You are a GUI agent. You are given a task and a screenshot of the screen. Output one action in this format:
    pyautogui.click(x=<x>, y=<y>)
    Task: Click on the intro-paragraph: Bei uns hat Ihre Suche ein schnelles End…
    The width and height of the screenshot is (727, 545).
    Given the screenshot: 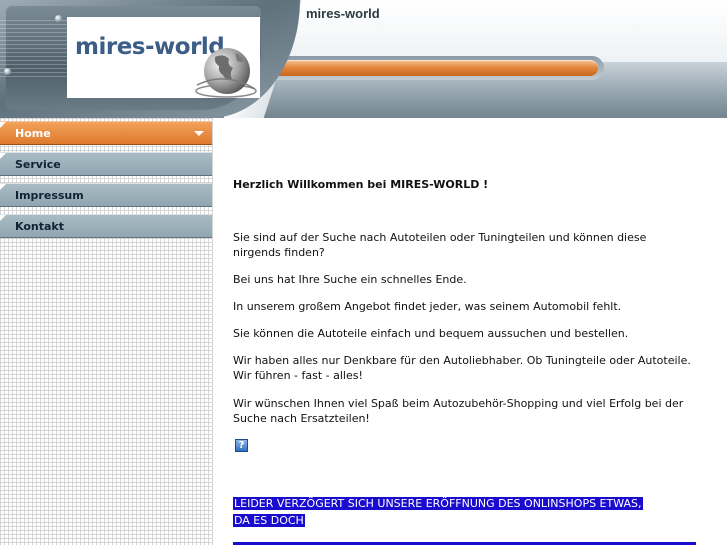 What is the action you would take?
    pyautogui.click(x=350, y=279)
    